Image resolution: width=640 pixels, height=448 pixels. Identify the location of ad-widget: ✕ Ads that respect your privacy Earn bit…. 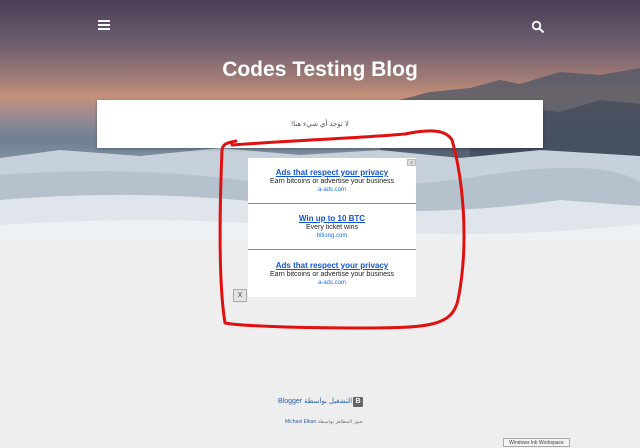
(332, 227).